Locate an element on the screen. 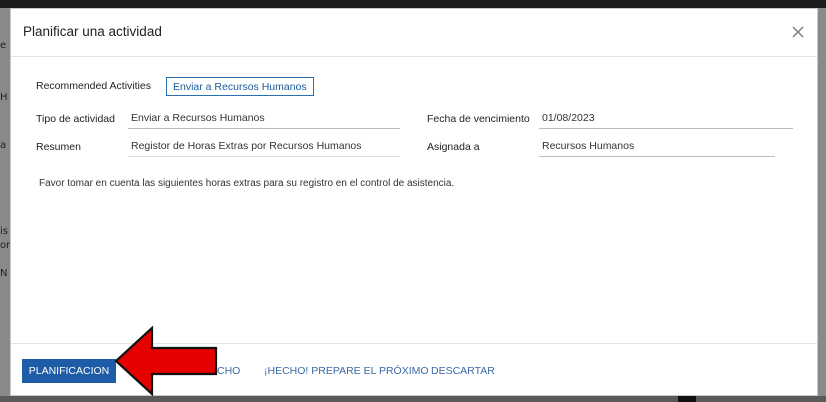 The image size is (826, 402). background-text: is is located at coordinates (4, 231).